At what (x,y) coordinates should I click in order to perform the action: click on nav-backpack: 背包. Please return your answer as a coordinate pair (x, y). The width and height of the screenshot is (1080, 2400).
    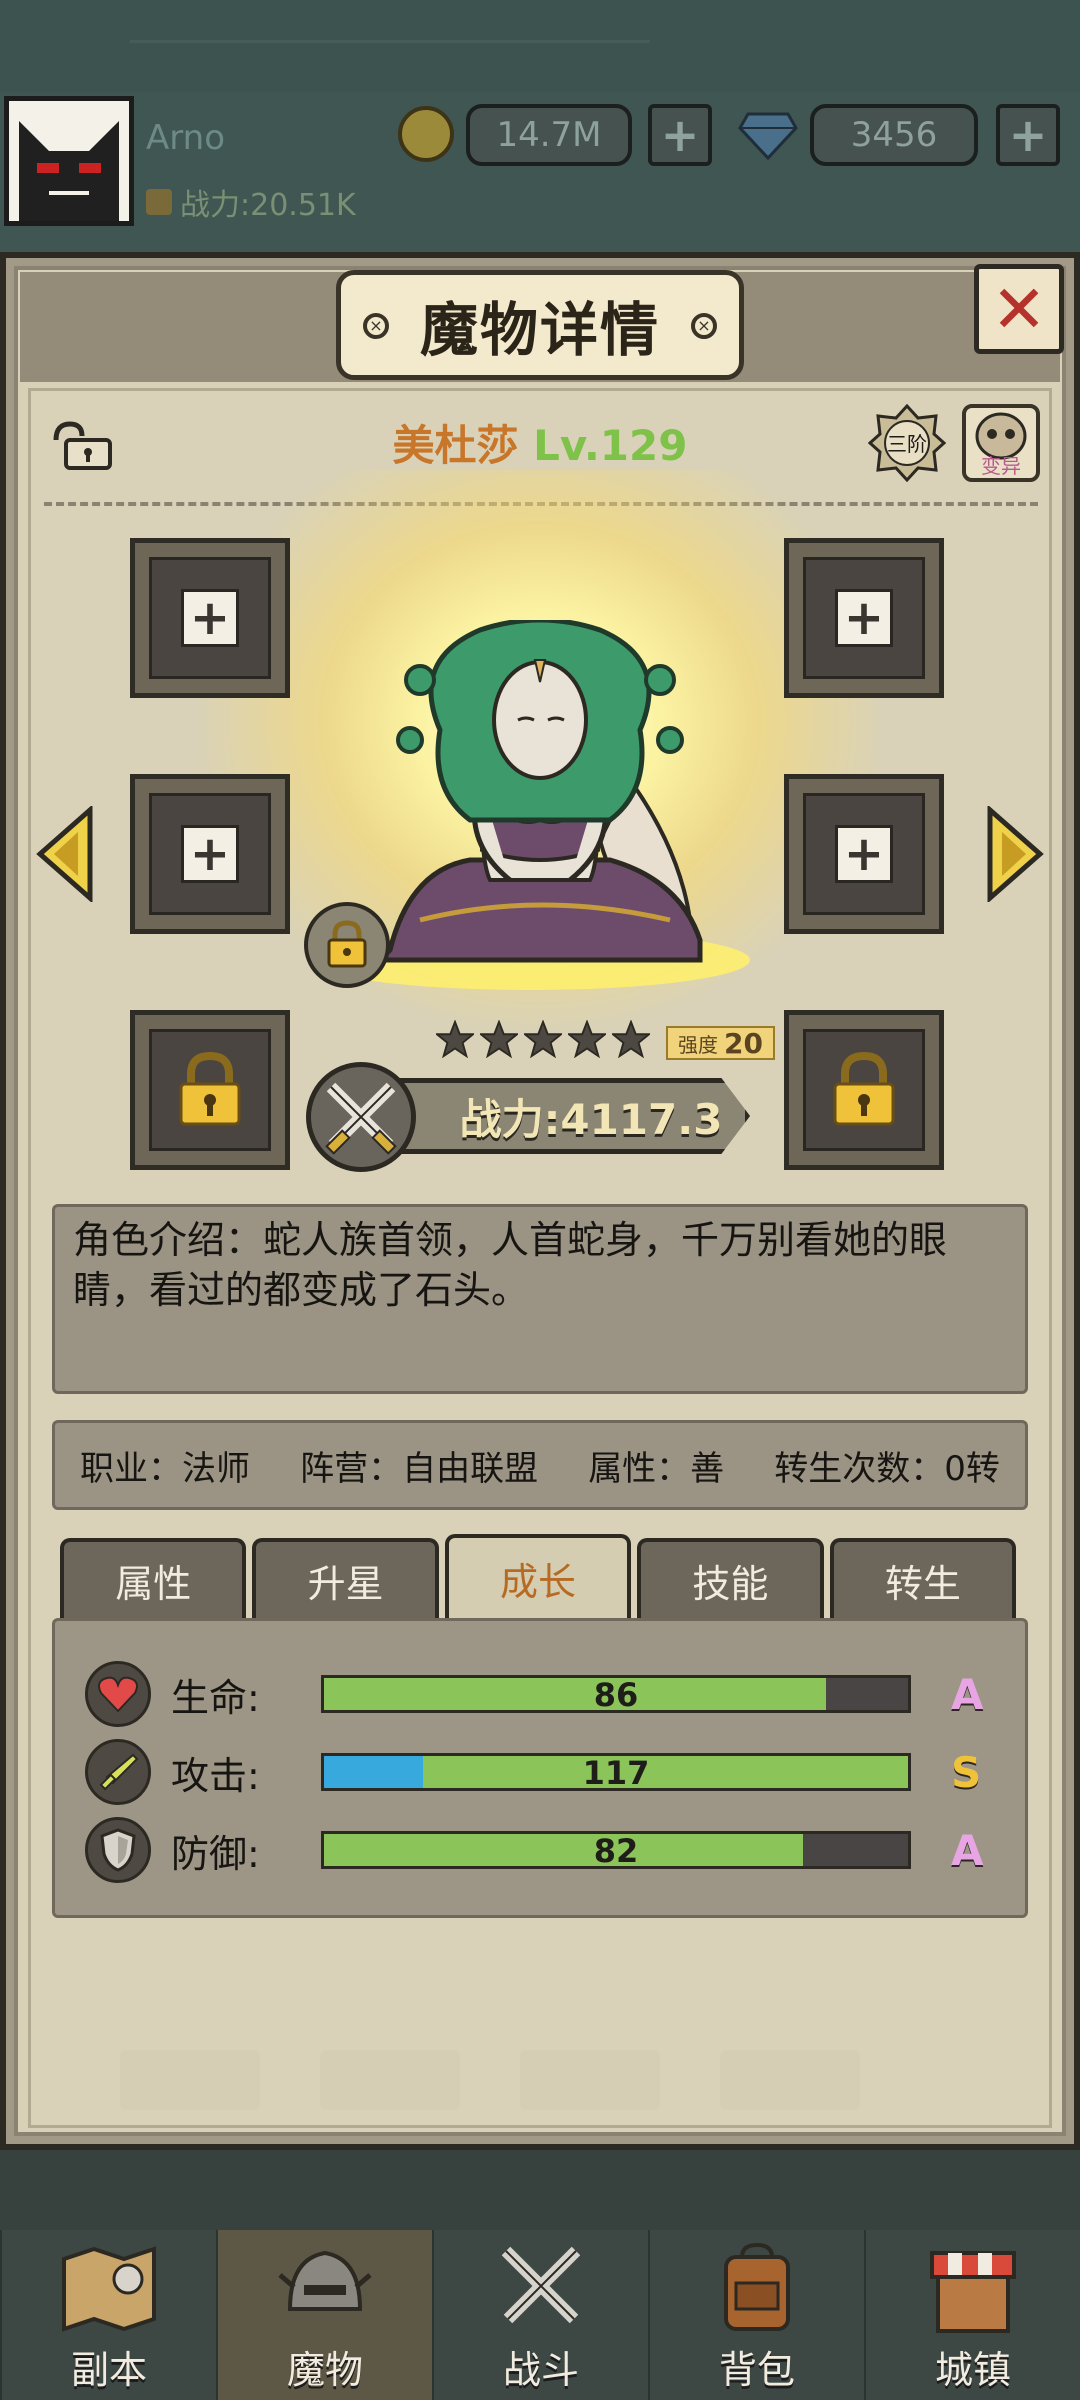
    Looking at the image, I should click on (756, 2315).